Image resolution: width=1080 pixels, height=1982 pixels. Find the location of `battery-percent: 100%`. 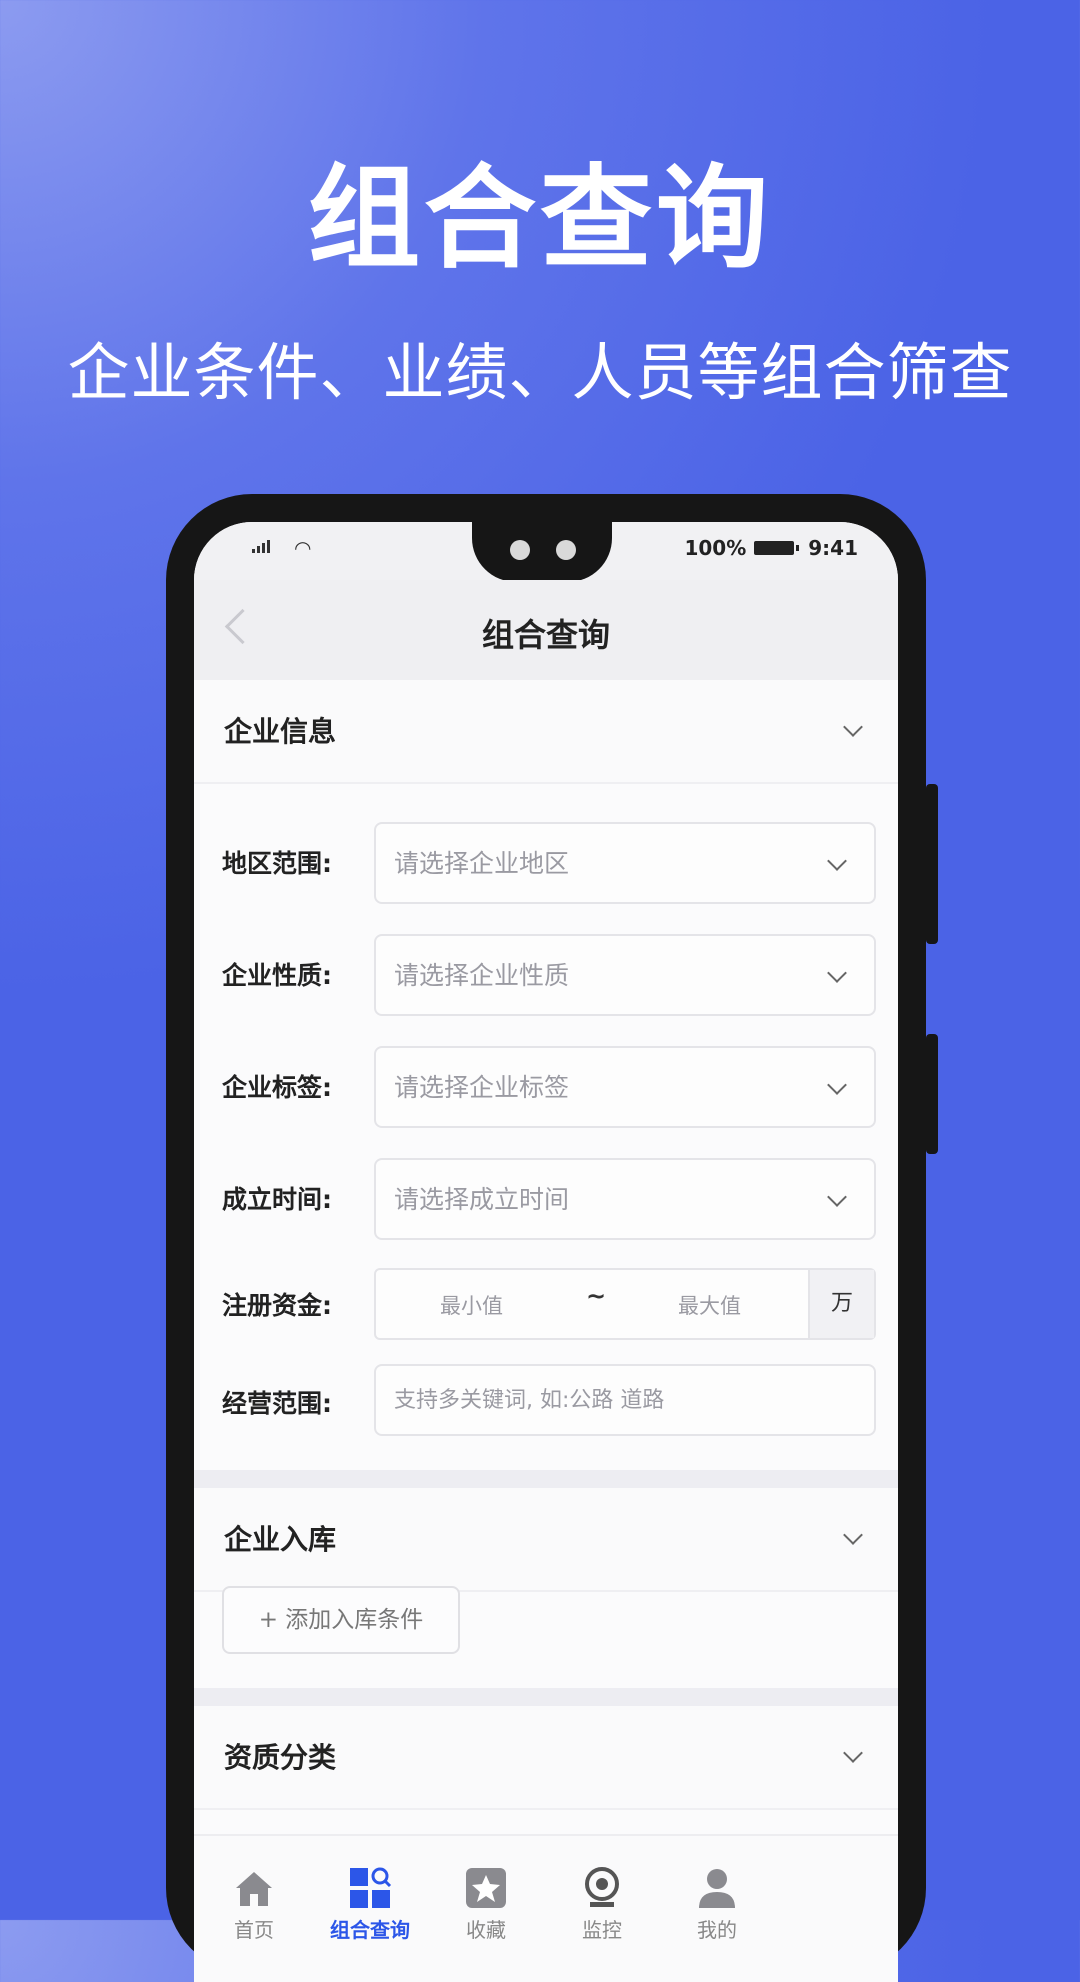

battery-percent: 100% is located at coordinates (715, 548).